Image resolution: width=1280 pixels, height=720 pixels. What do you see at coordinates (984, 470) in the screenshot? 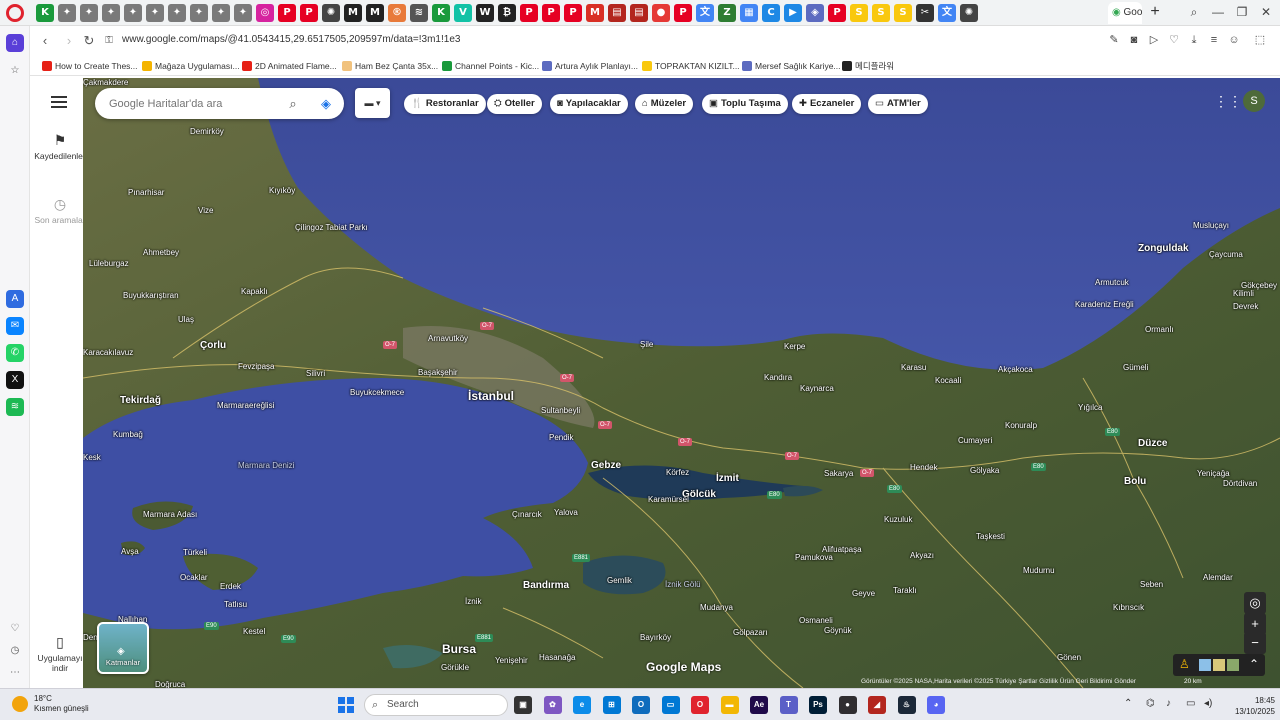
I see `place-label: Gölyaka` at bounding box center [984, 470].